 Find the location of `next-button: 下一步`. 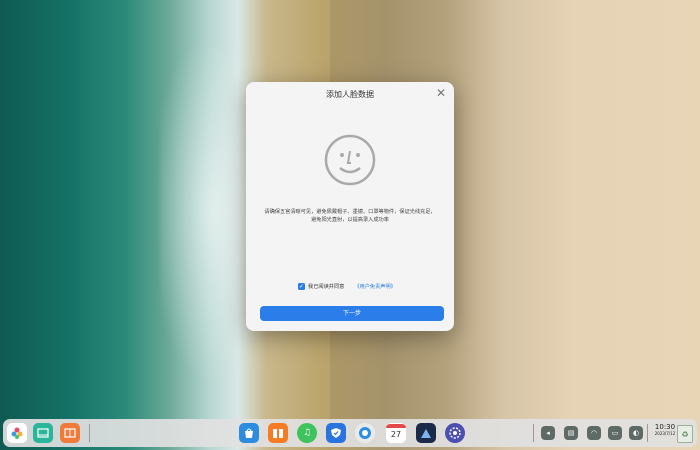

next-button: 下一步 is located at coordinates (352, 313).